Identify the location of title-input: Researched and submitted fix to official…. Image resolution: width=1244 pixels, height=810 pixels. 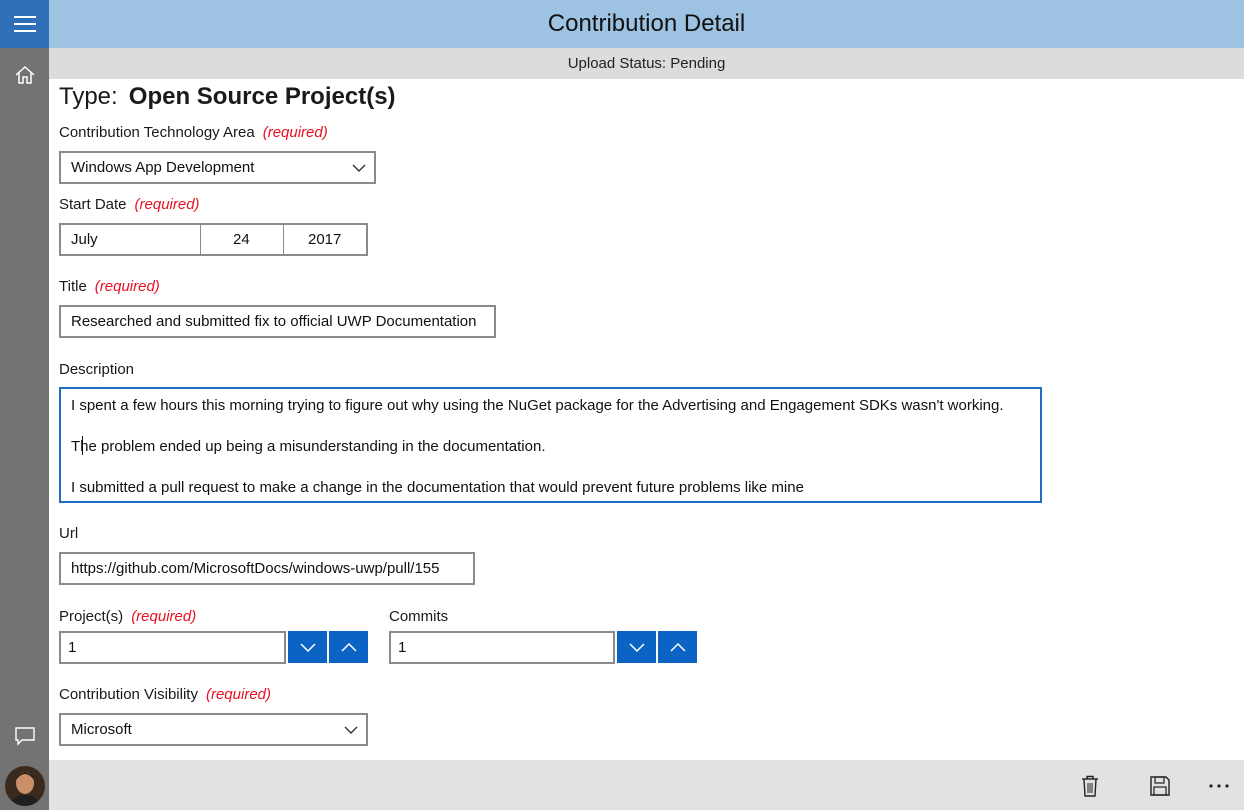
(277, 321).